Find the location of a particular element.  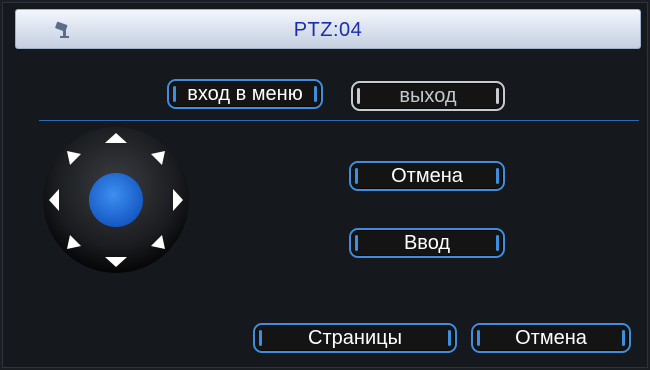

separator-line is located at coordinates (339, 120).